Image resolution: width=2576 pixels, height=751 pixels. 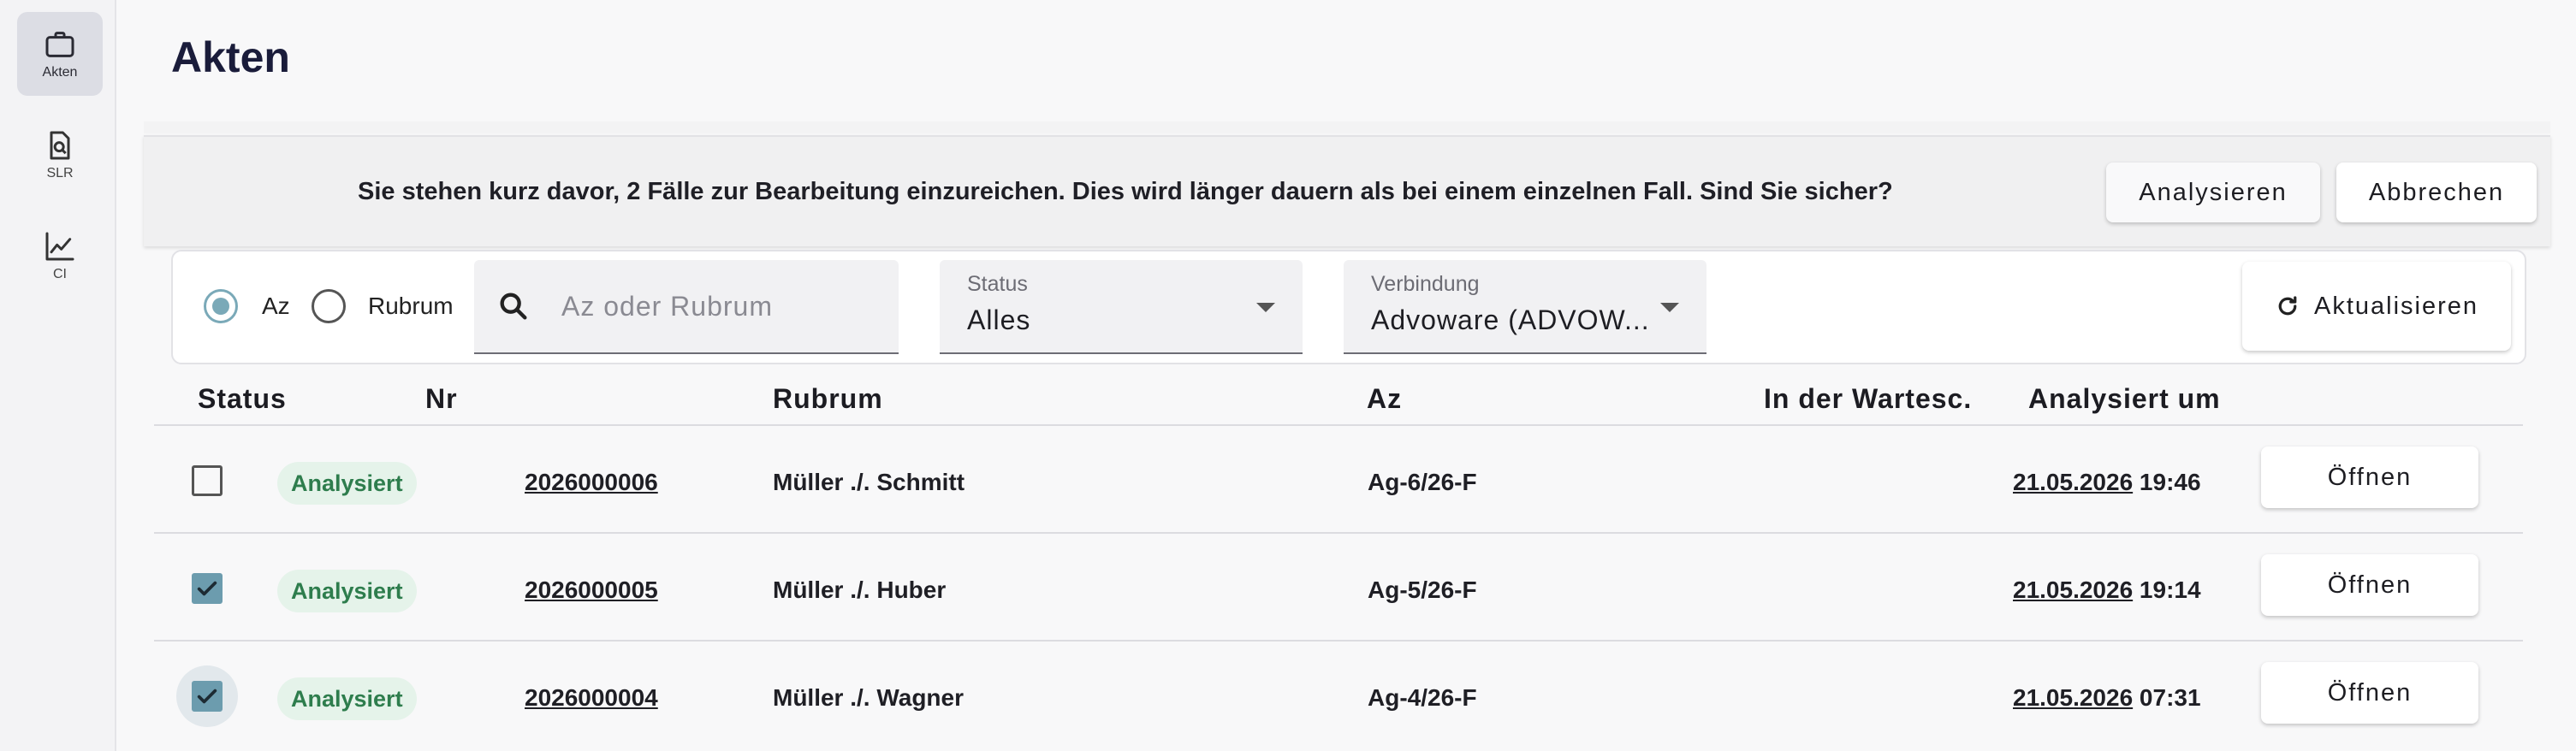 What do you see at coordinates (2170, 590) in the screenshot?
I see `analyzed-time: 19:14` at bounding box center [2170, 590].